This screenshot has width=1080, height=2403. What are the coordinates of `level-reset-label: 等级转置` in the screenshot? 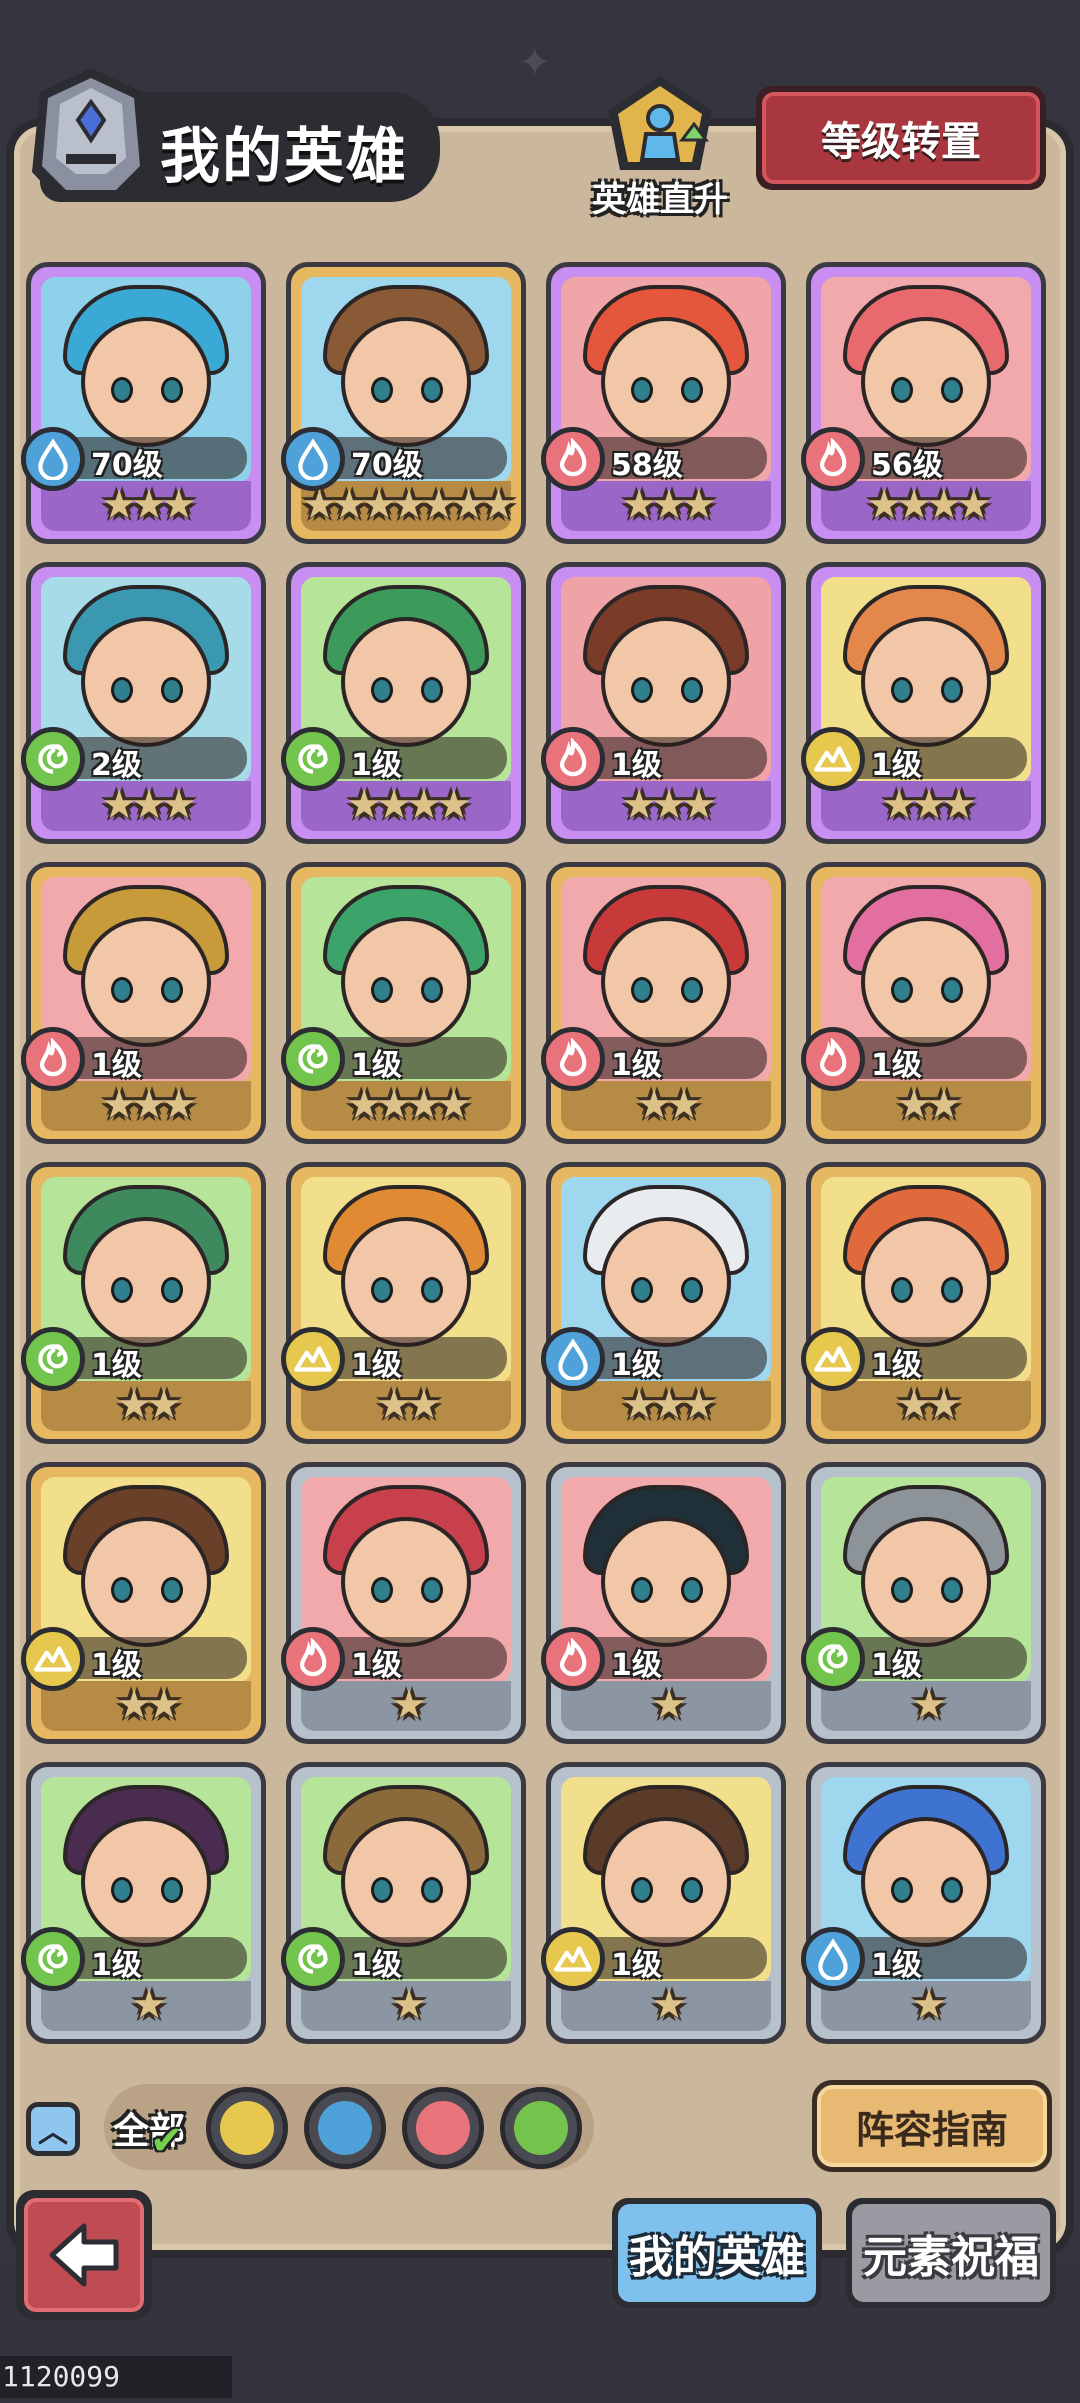 It's located at (901, 138).